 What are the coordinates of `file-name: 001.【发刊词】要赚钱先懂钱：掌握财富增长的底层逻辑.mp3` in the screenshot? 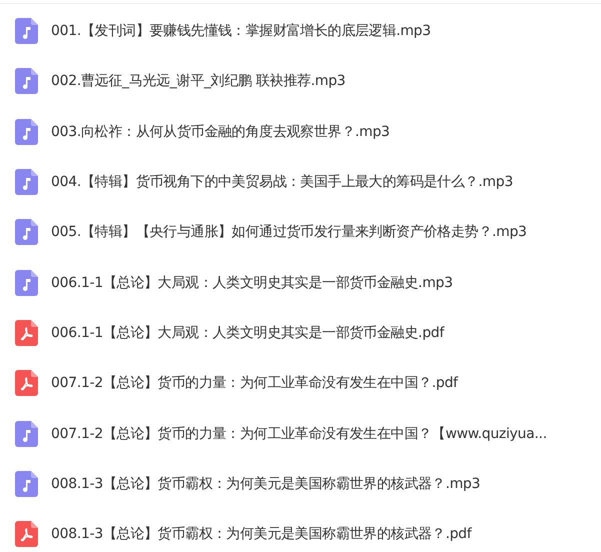 It's located at (241, 31).